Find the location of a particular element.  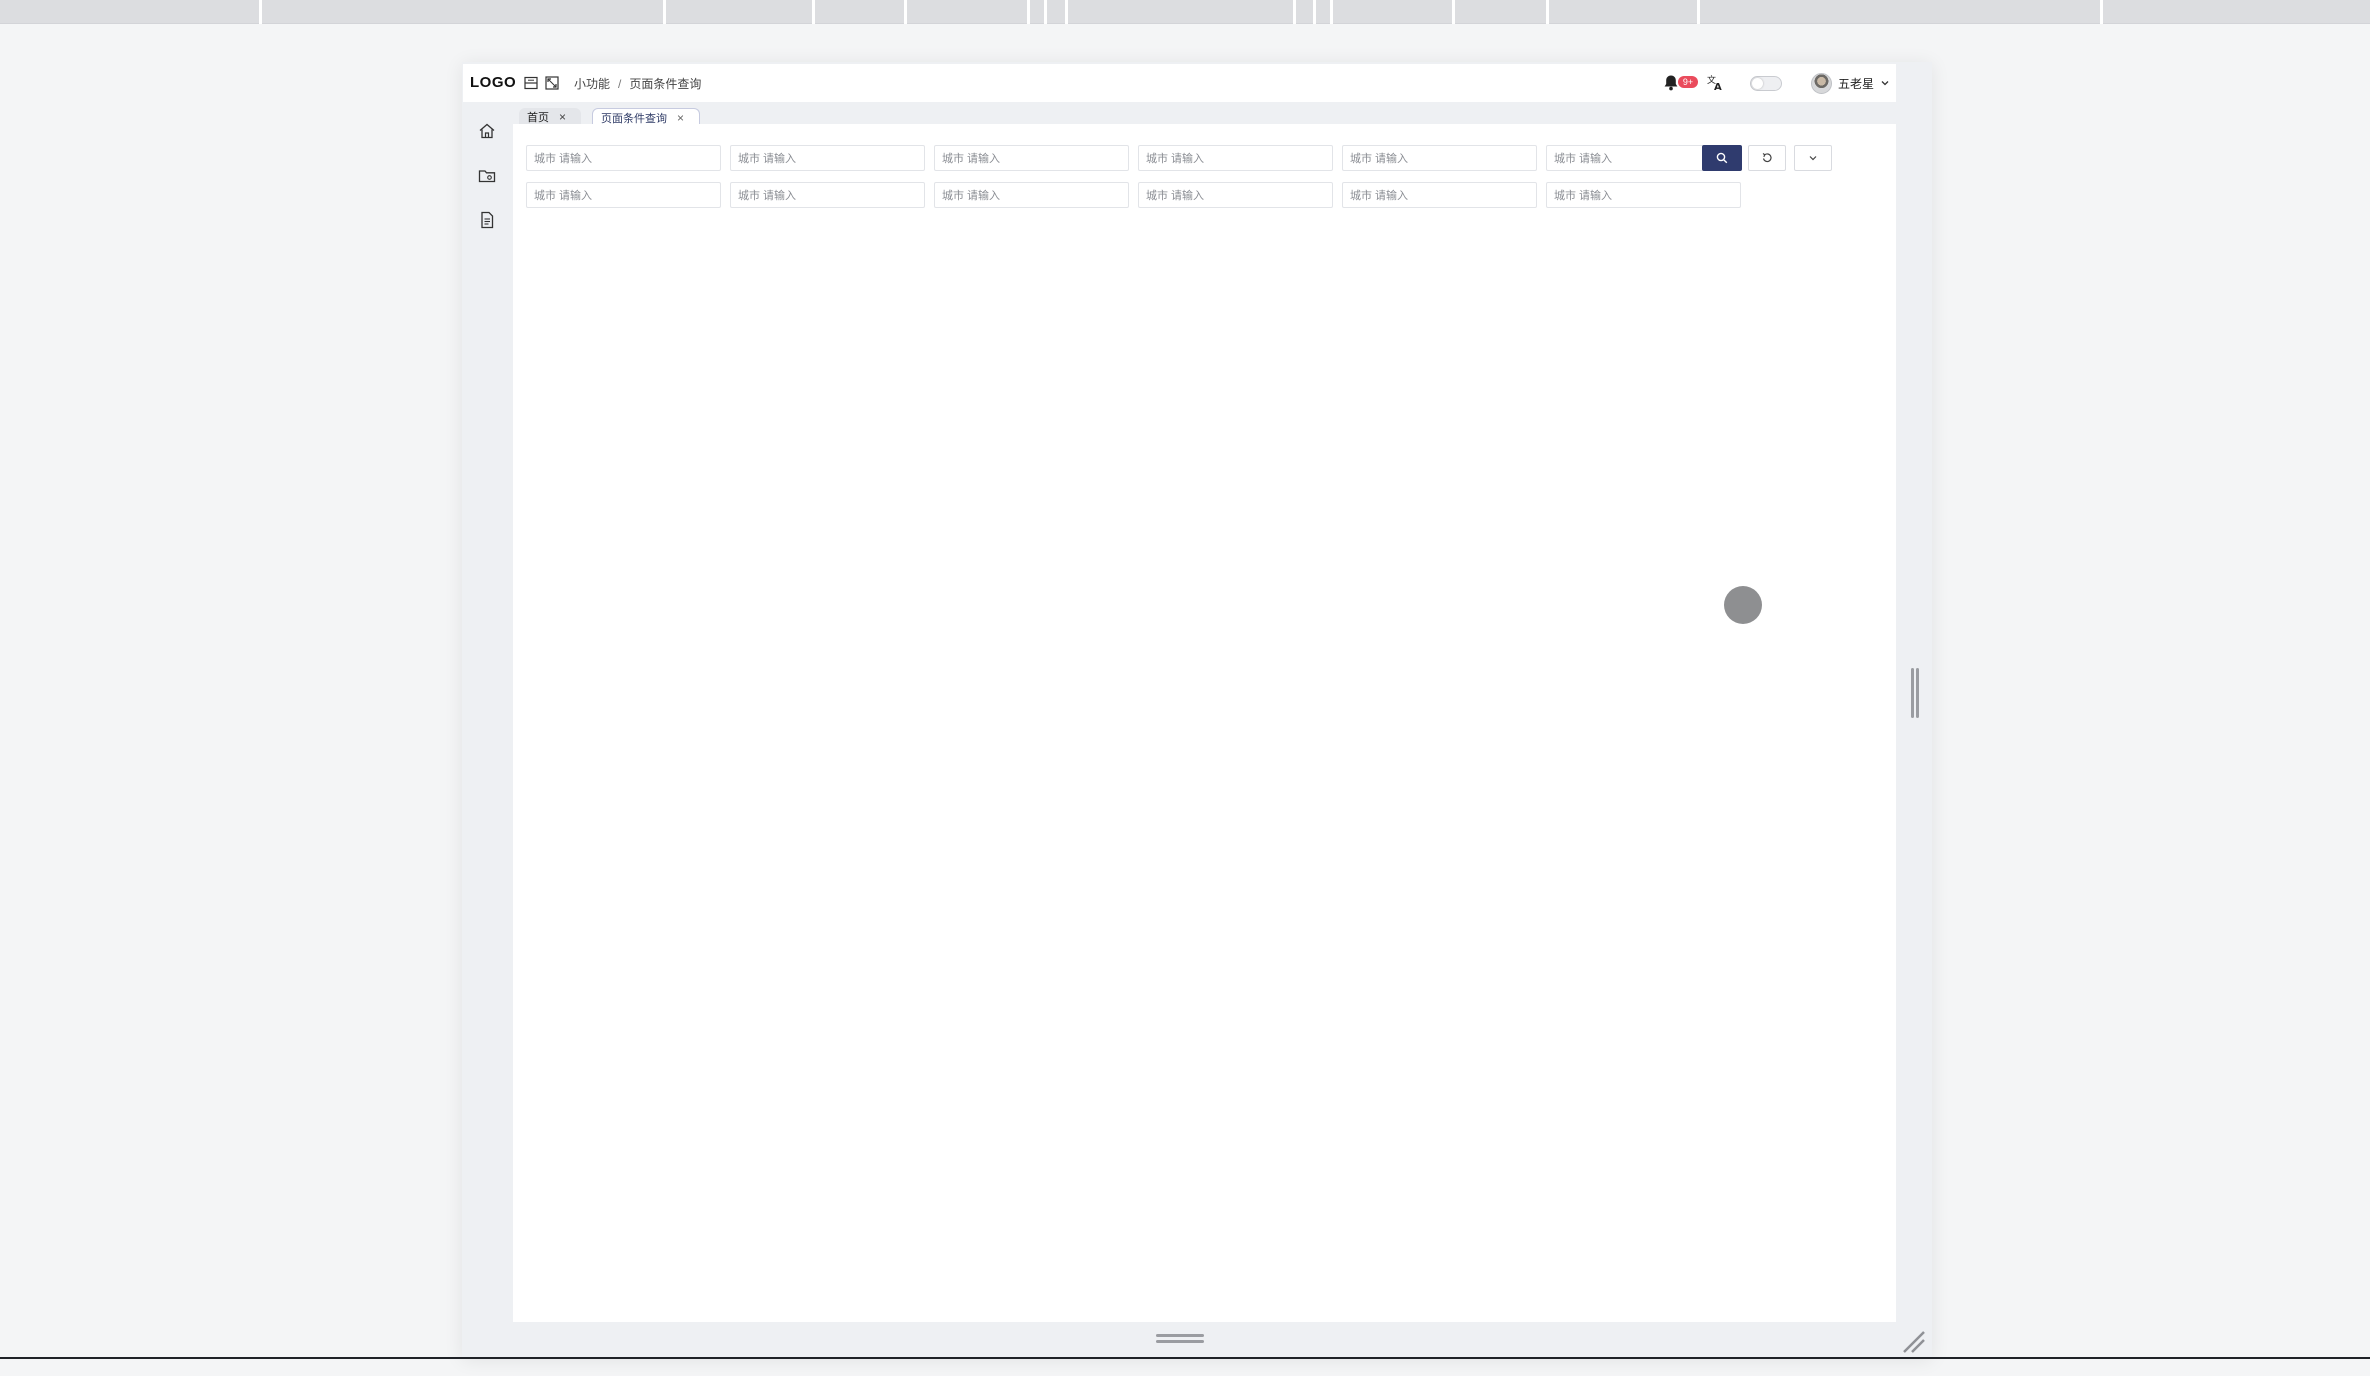

frame-resize-handle-bottom is located at coordinates (1180, 1340).